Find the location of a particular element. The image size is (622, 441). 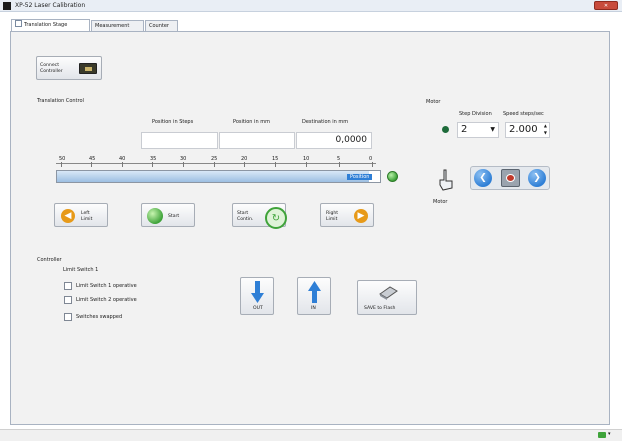

arrow-up-icon is located at coordinates (314, 292).